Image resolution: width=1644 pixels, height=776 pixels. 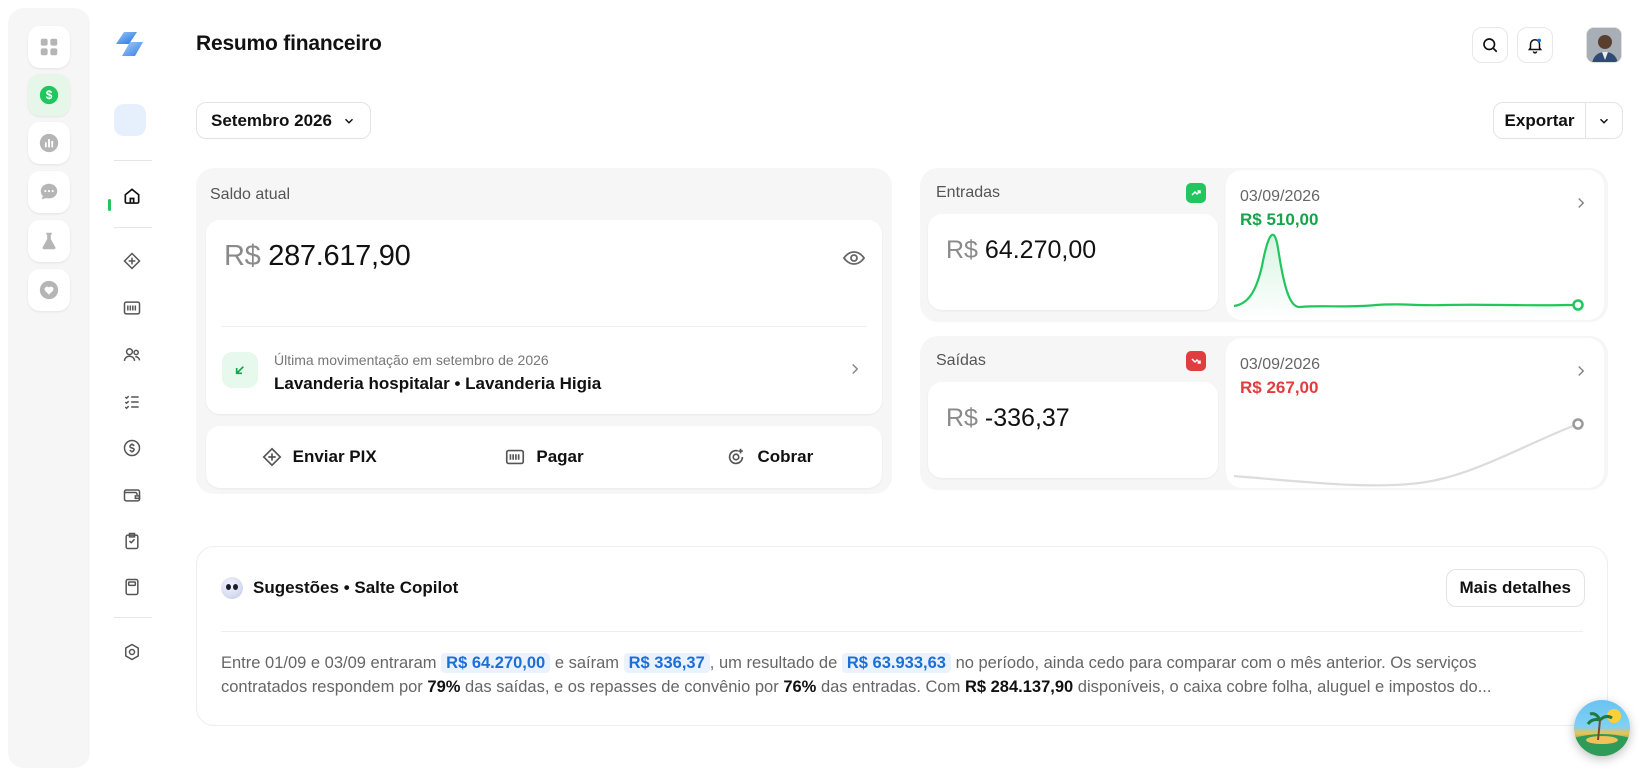 I want to click on more-details-button: Mais detalhes, so click(x=1515, y=588).